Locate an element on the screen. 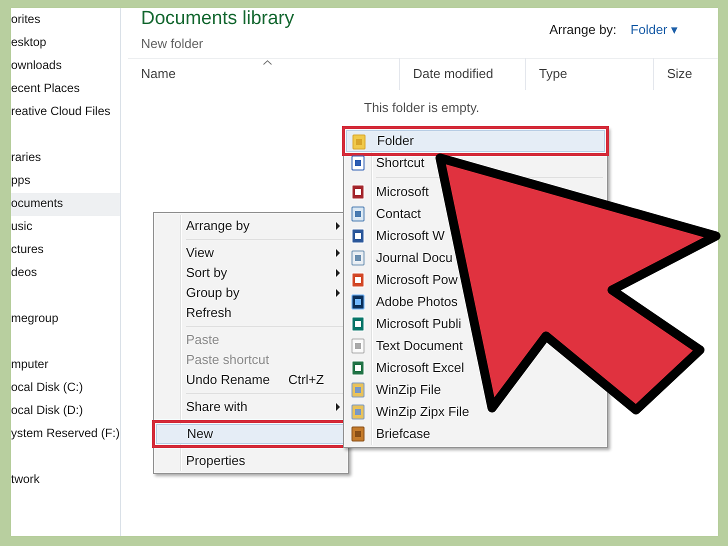 The width and height of the screenshot is (728, 546). column-header: Date modified is located at coordinates (463, 74).